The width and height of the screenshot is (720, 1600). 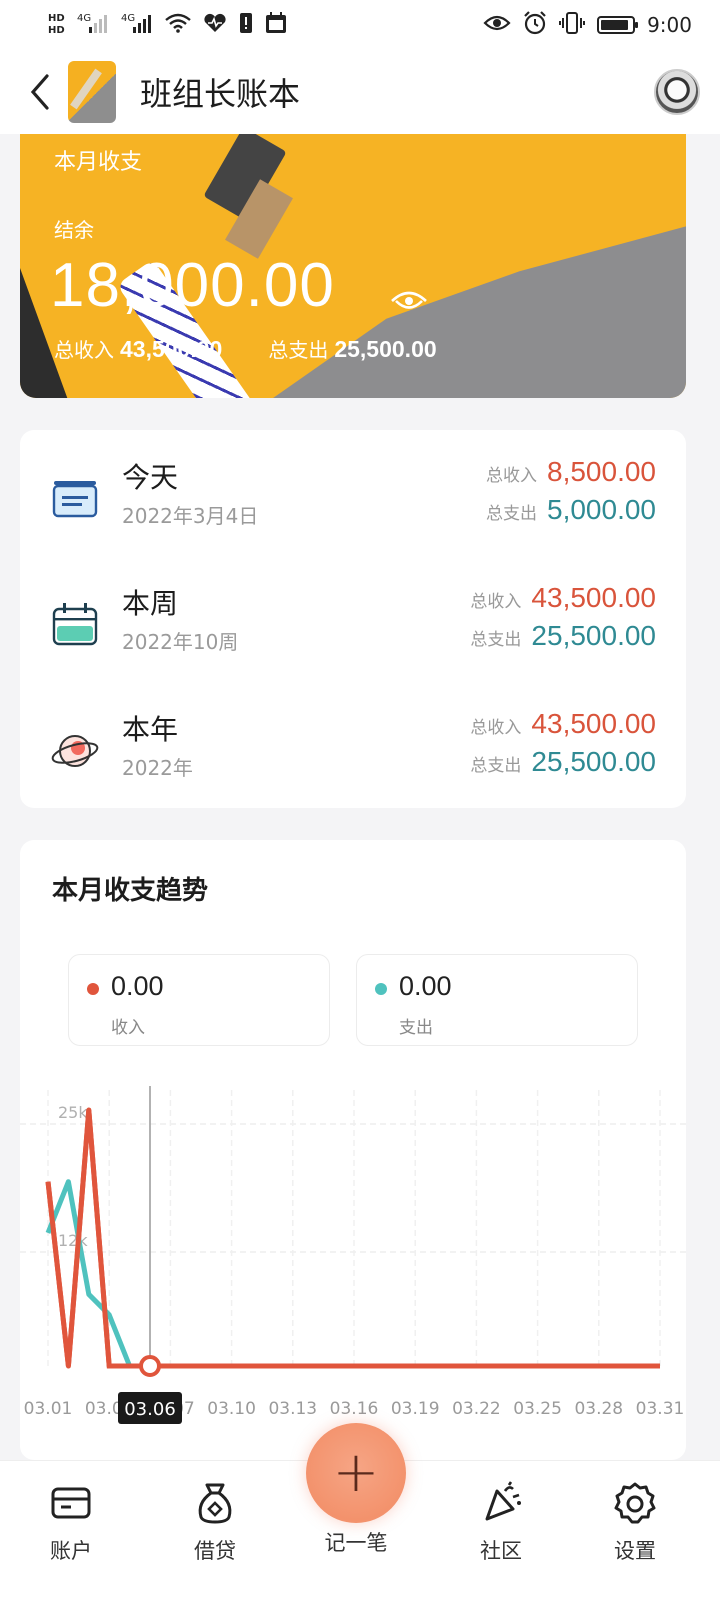 I want to click on legend-expense-label: 支出, so click(x=416, y=1028).